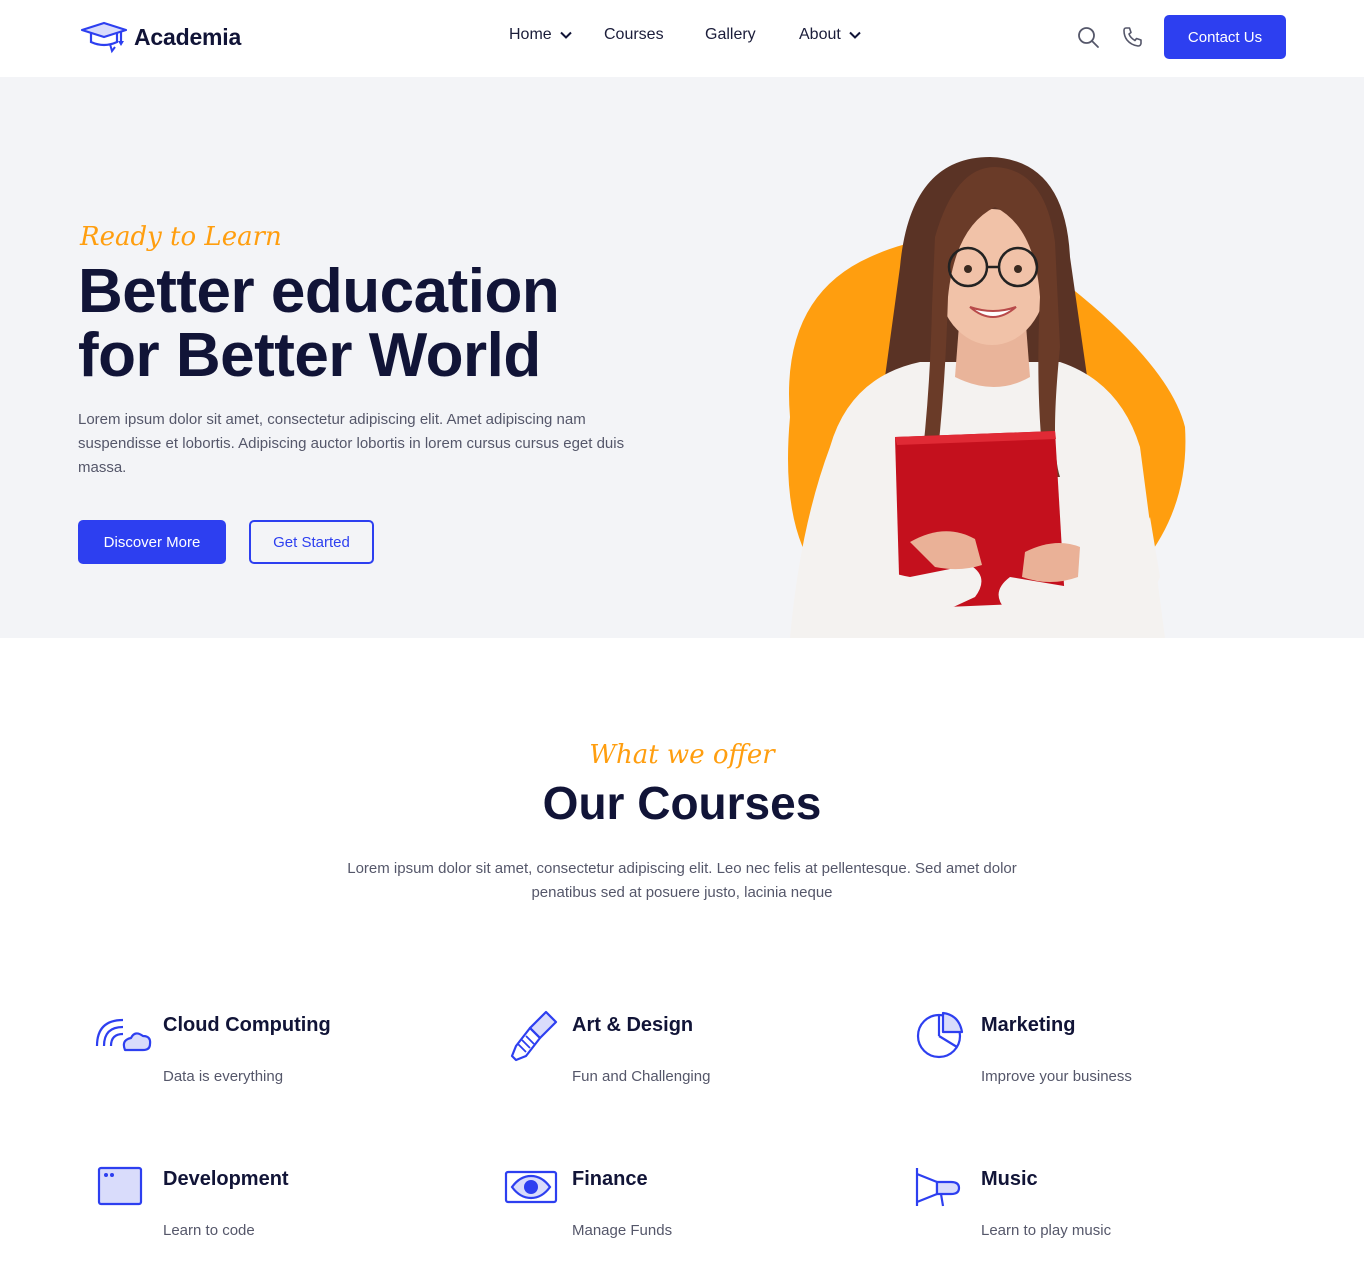 The width and height of the screenshot is (1364, 1288). I want to click on course-title: Development, so click(226, 1179).